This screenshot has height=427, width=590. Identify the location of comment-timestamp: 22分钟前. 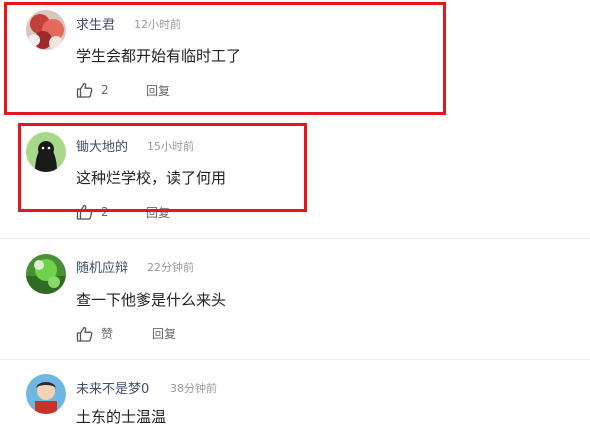
(170, 267).